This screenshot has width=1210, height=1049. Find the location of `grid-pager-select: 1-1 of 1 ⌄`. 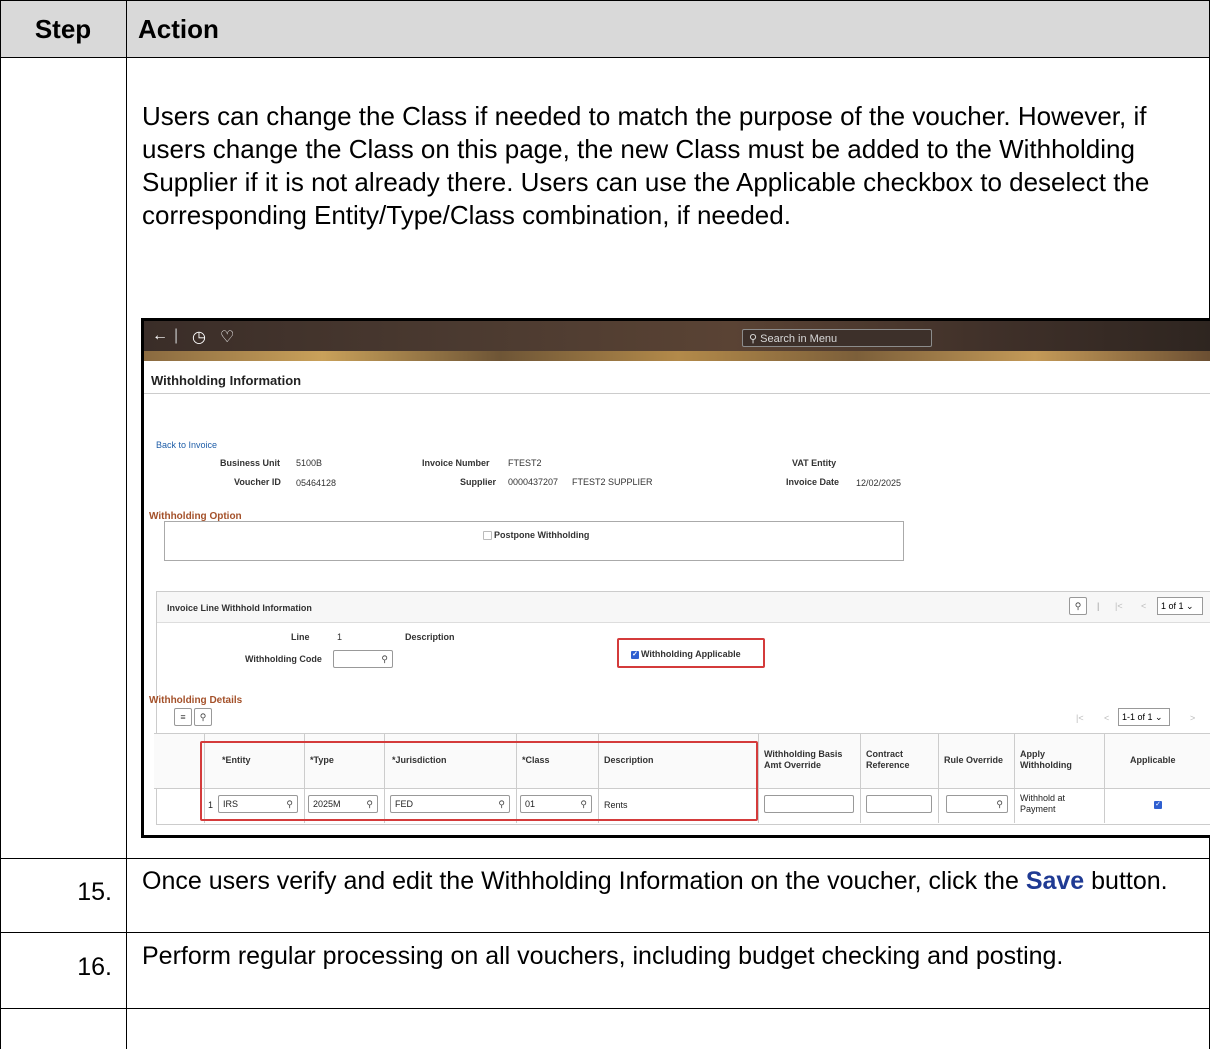

grid-pager-select: 1-1 of 1 ⌄ is located at coordinates (1144, 717).